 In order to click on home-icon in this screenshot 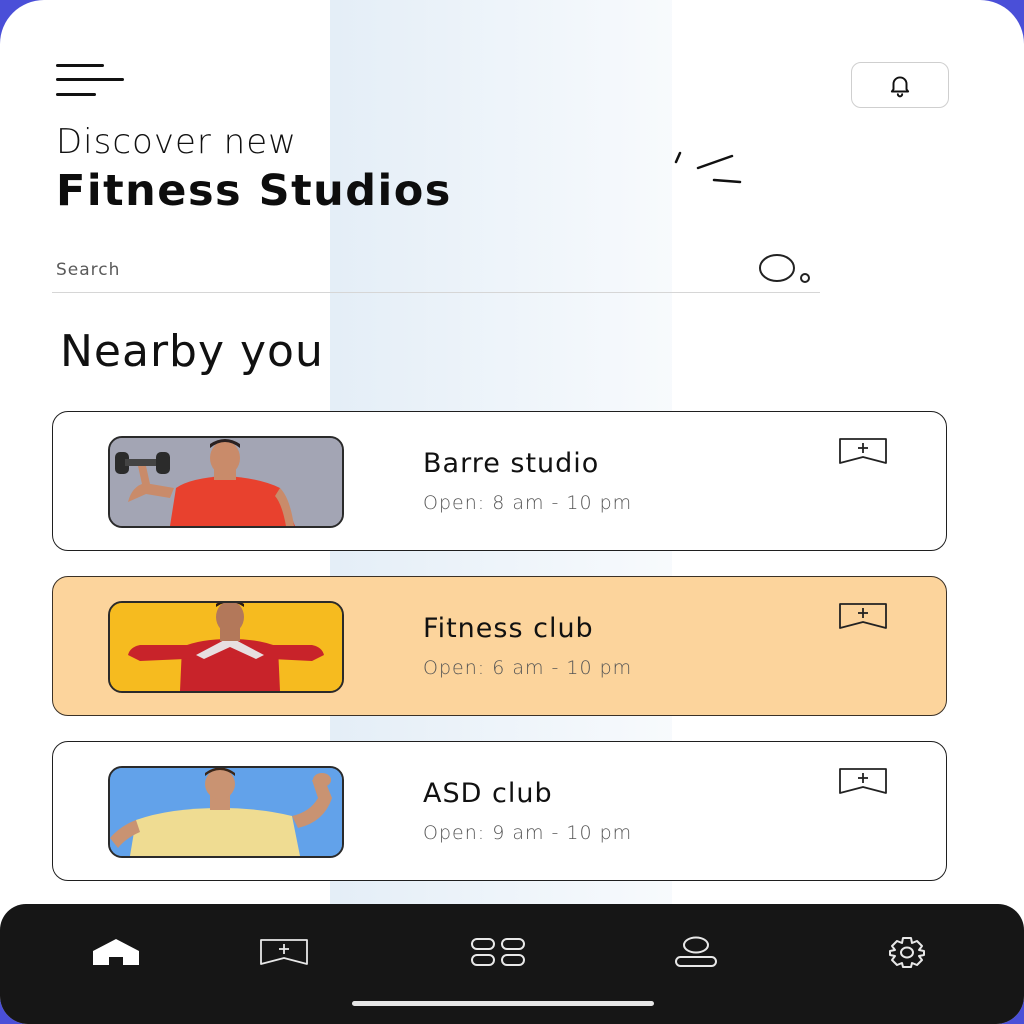, I will do `click(116, 952)`.